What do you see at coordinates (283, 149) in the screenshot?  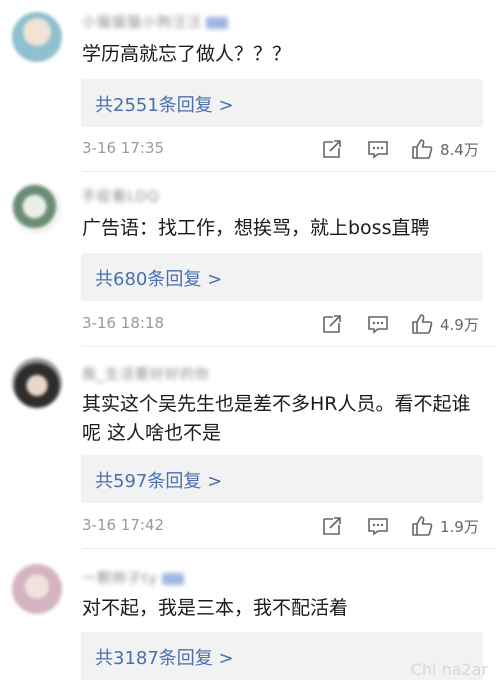 I see `comment-meta: 3-16 17:35 8.4万` at bounding box center [283, 149].